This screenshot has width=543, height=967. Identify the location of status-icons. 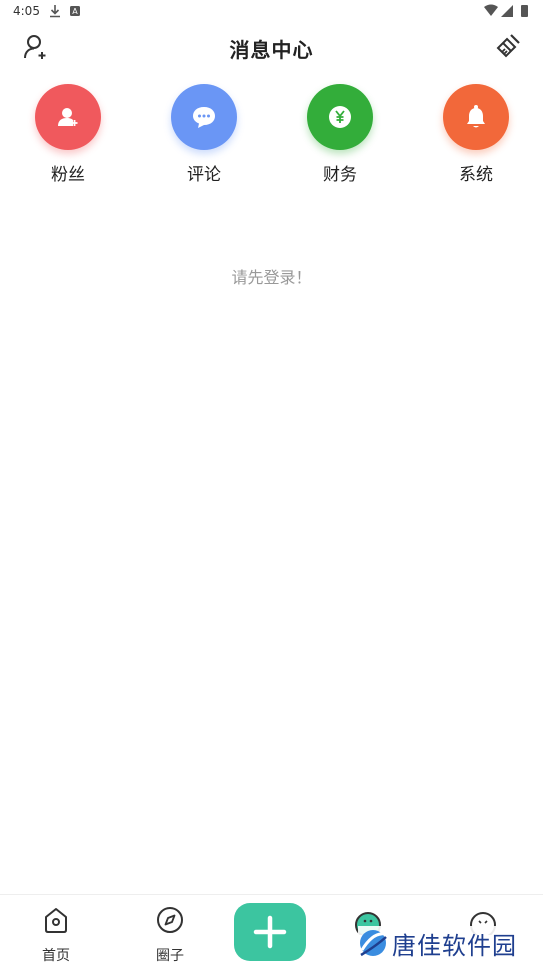
(506, 10).